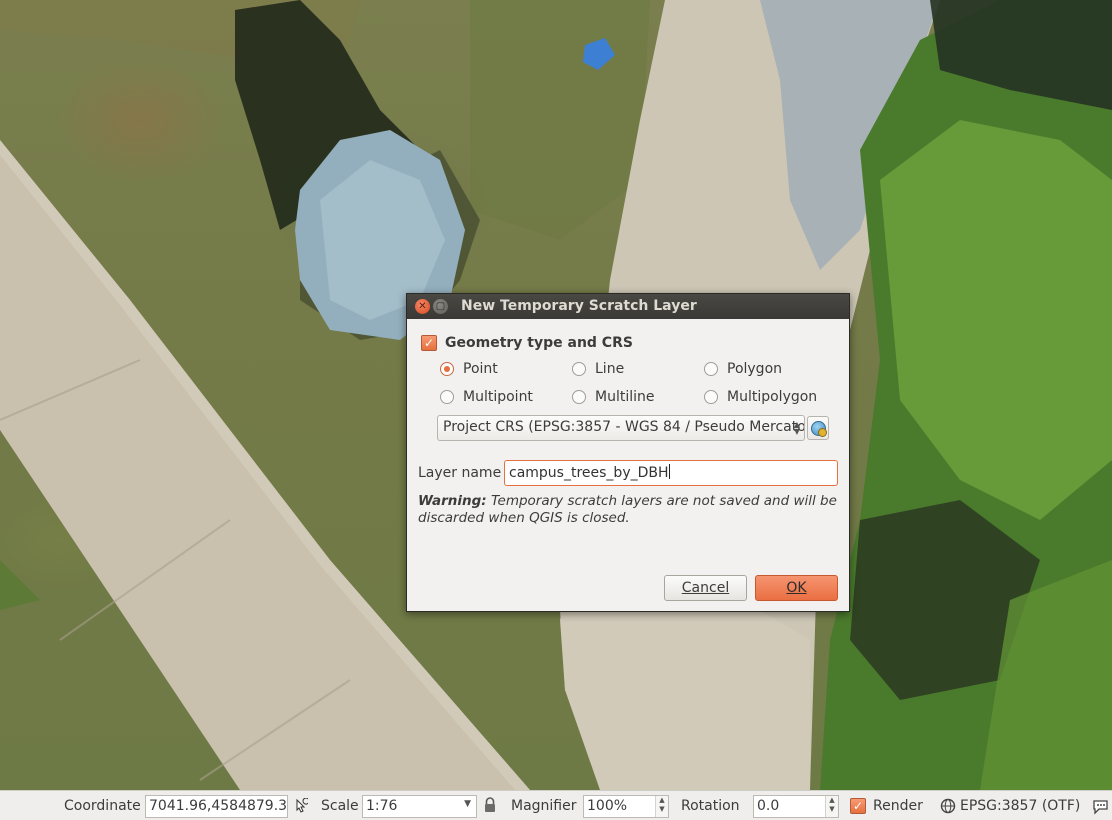 This screenshot has height=820, width=1112. Describe the element at coordinates (429, 343) in the screenshot. I see `geometry-group-checkbox: ✓` at that location.